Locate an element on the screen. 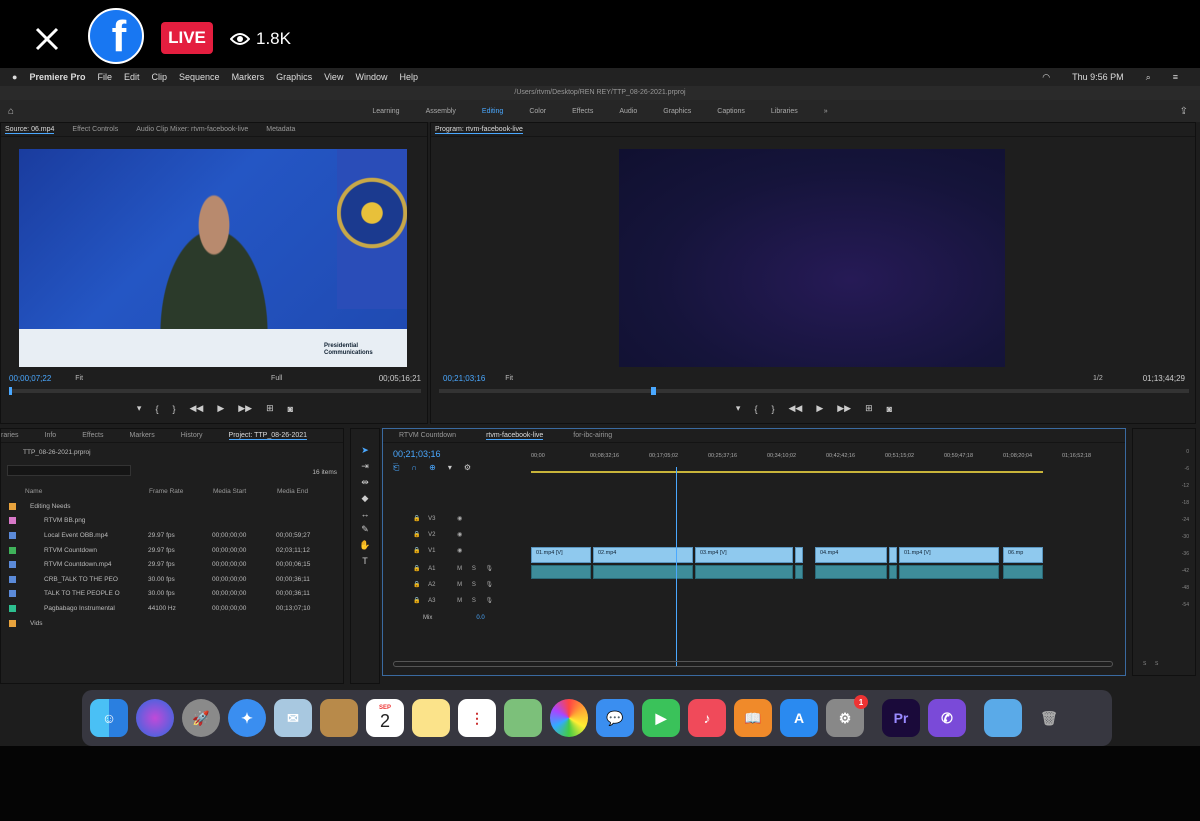 The image size is (1200, 821). finder-icon: ☺ is located at coordinates (109, 718).